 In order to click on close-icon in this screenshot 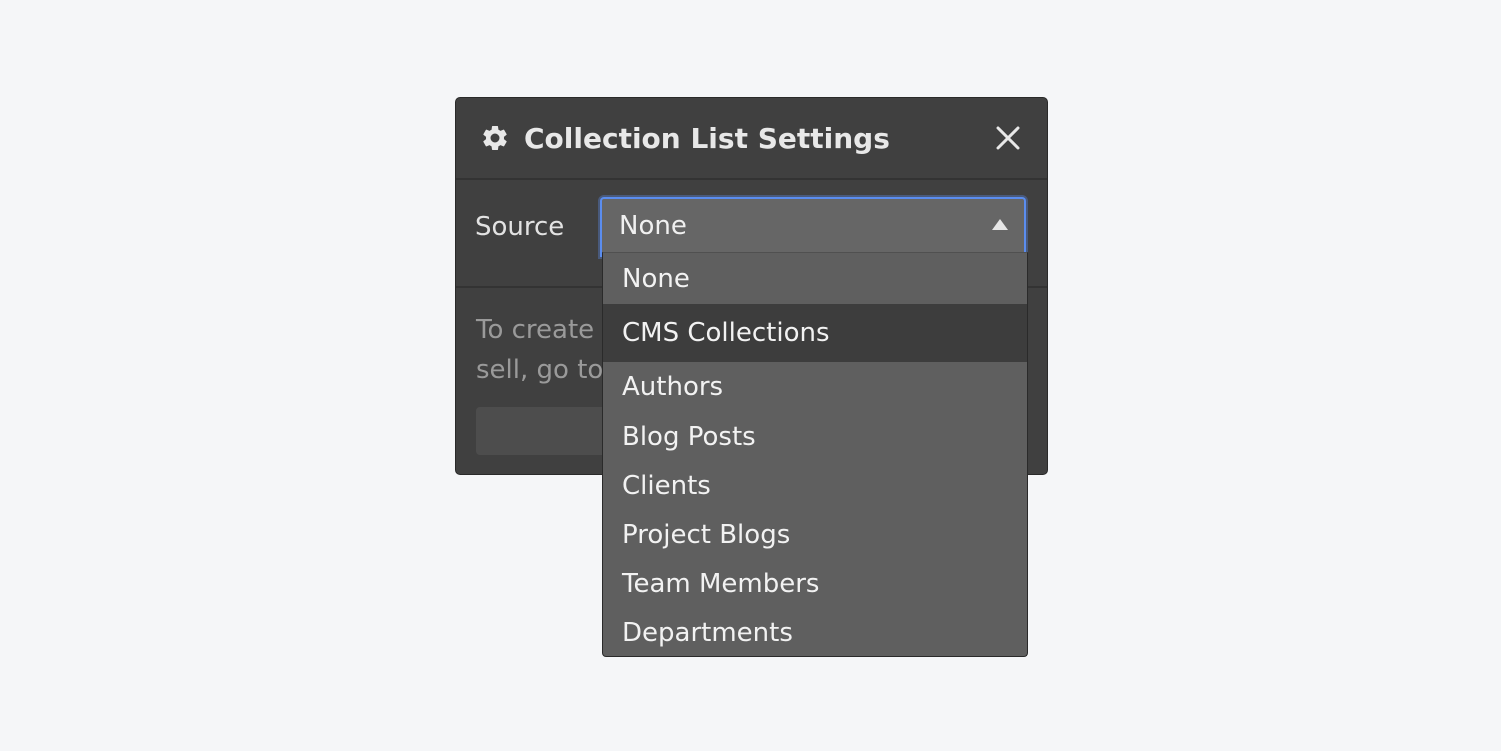, I will do `click(1008, 138)`.